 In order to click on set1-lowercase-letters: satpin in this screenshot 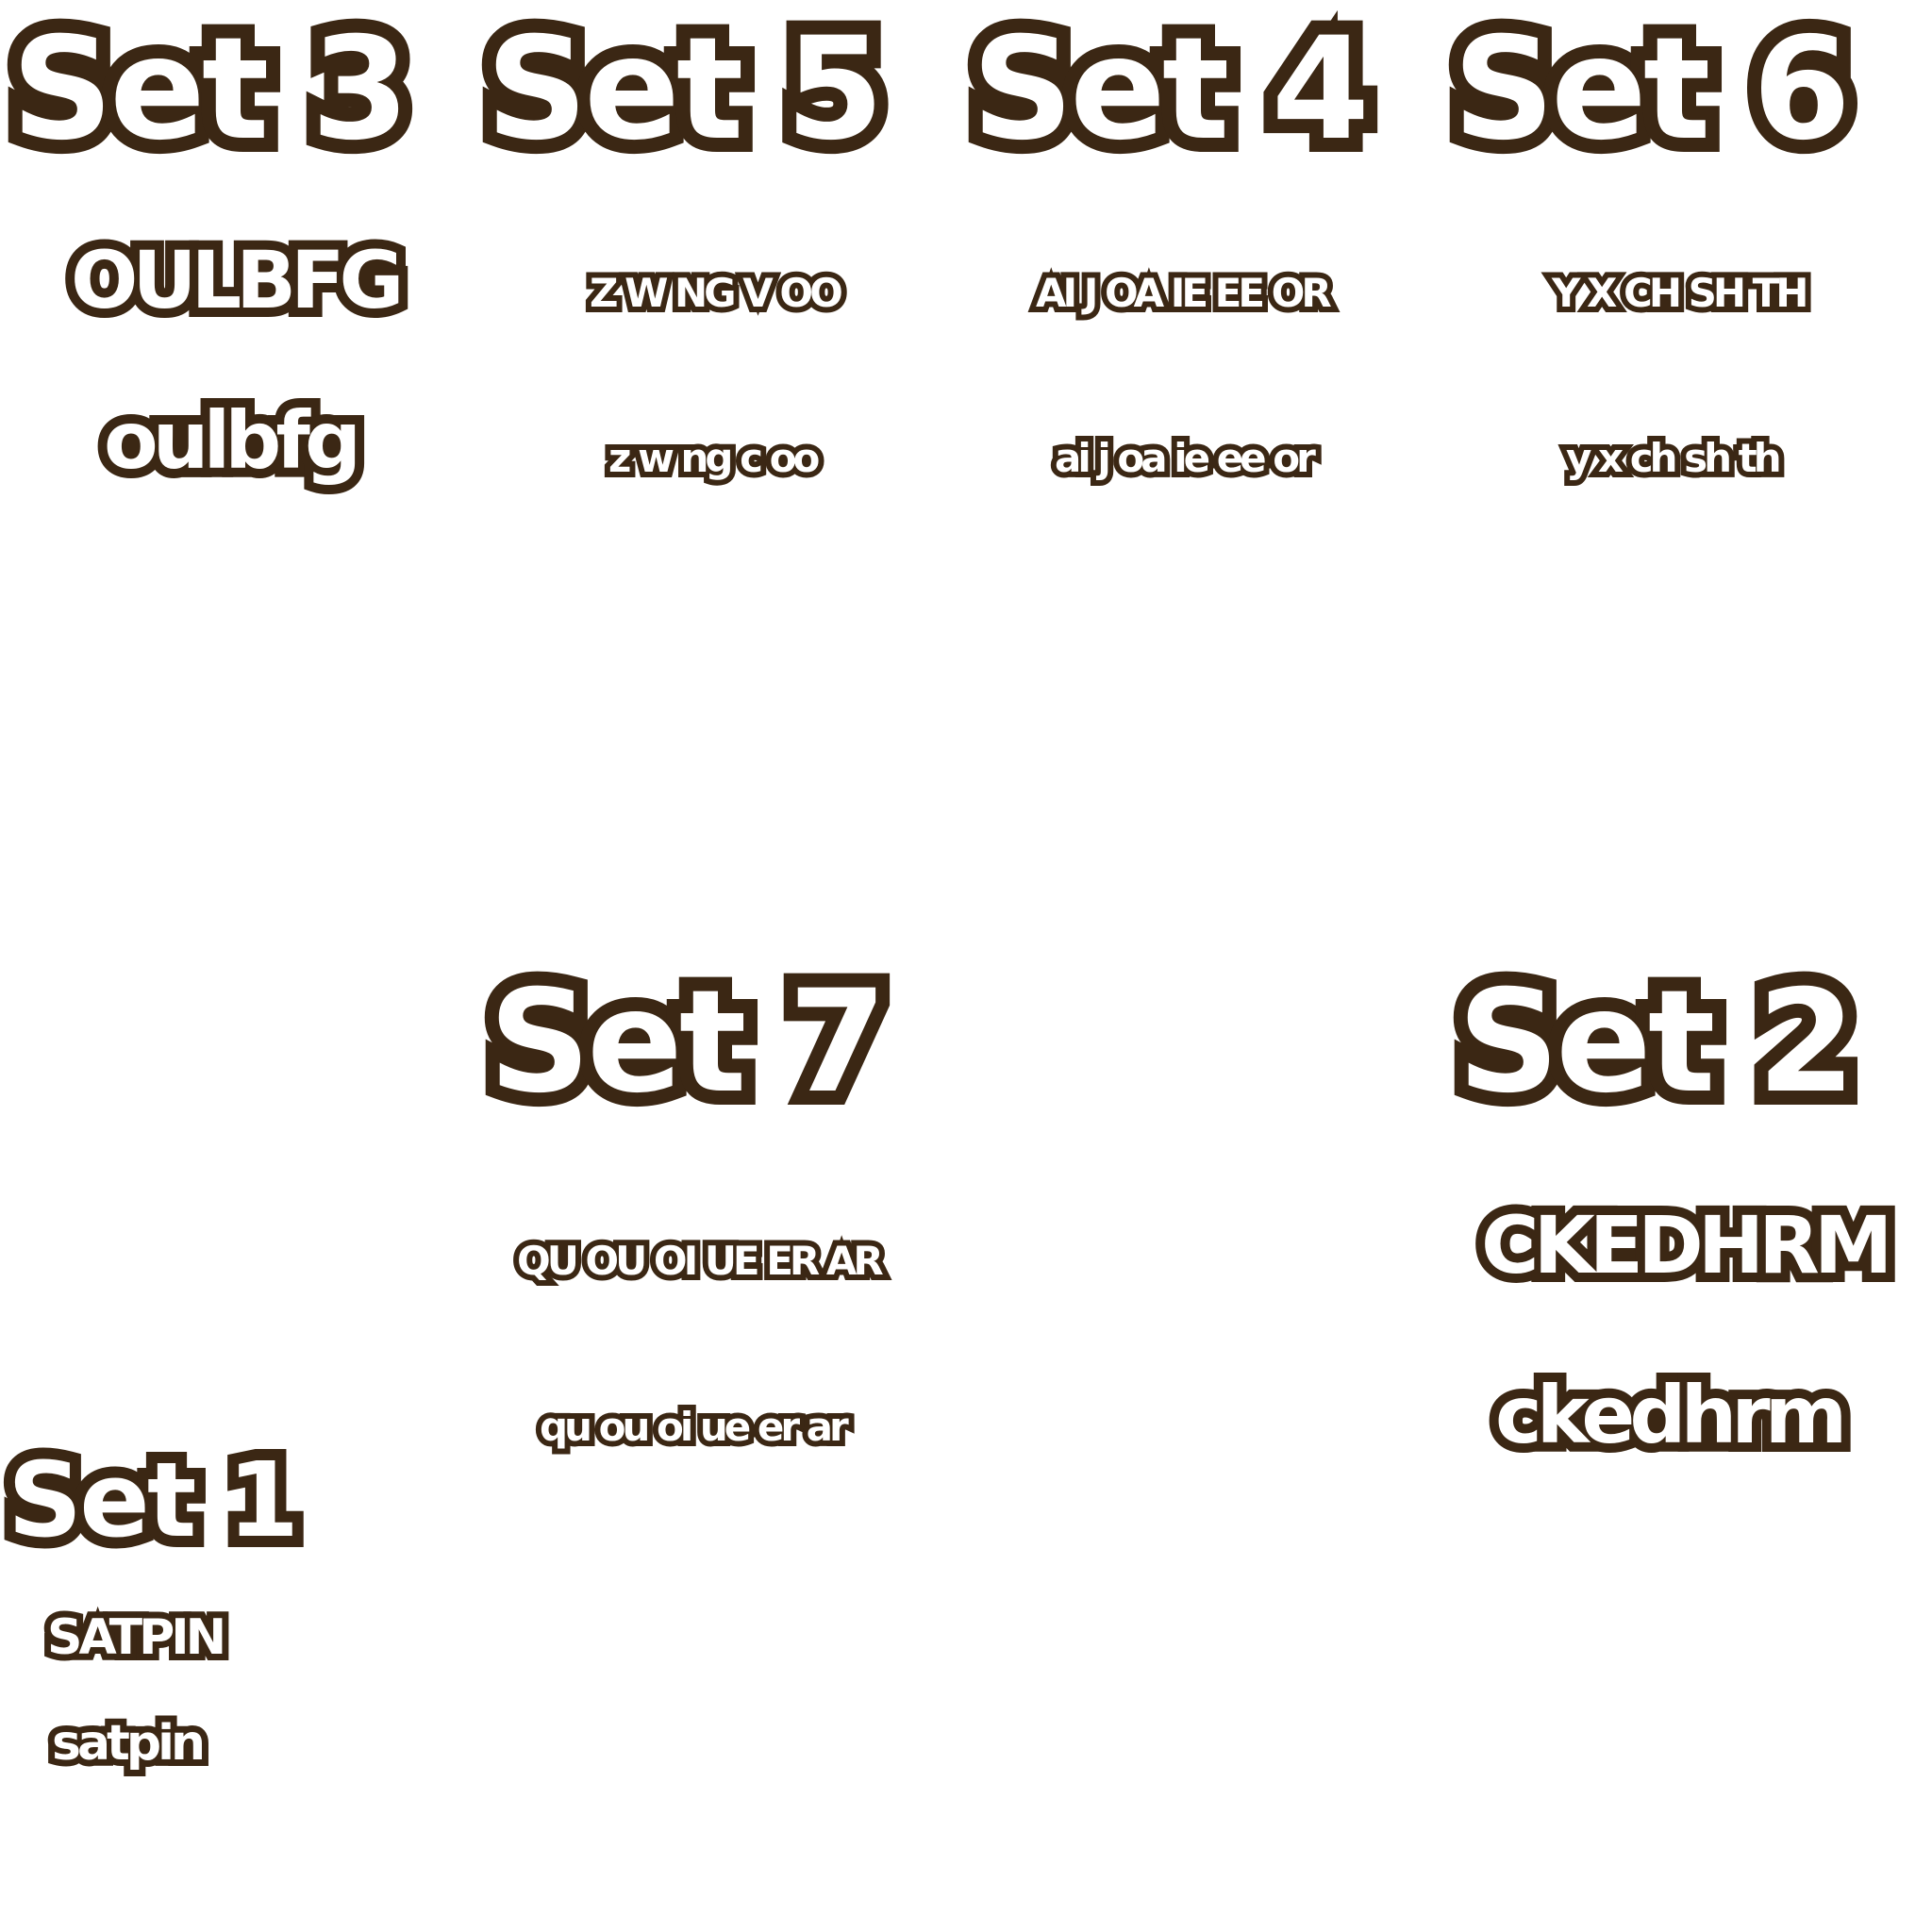, I will do `click(129, 1743)`.